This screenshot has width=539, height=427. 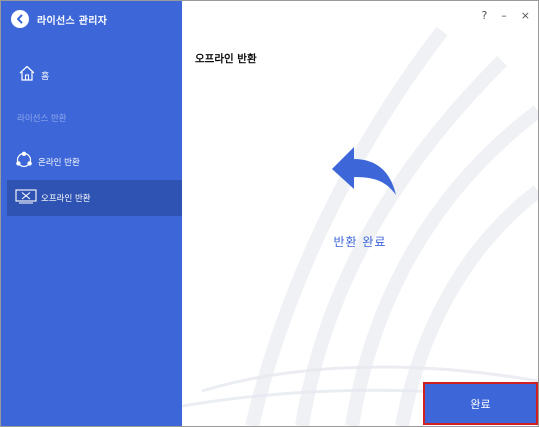 I want to click on sidebar-item-label: 홈, so click(x=45, y=76).